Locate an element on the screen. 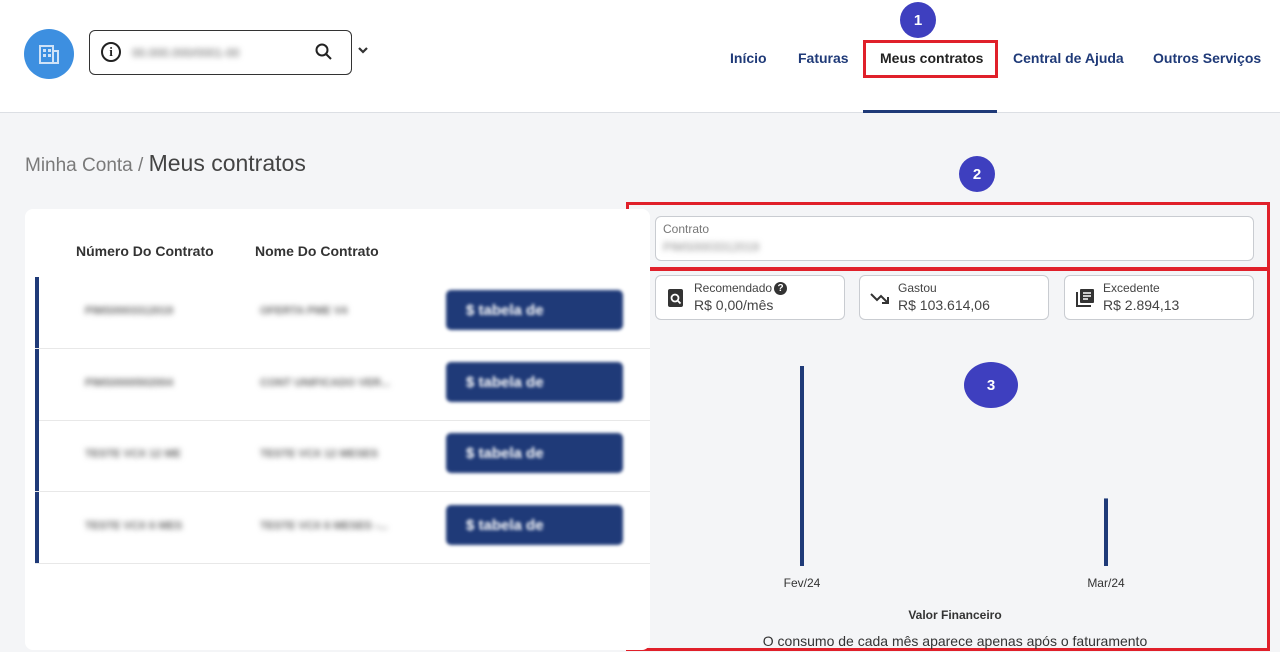 Image resolution: width=1280 pixels, height=652 pixels. active-nav-indicator is located at coordinates (930, 111).